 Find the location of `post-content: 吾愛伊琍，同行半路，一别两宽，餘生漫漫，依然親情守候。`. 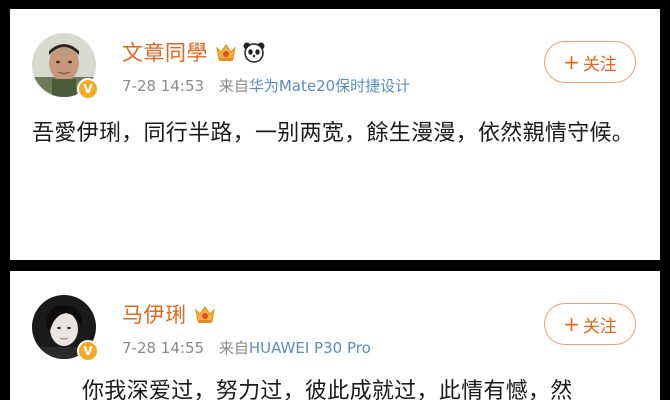

post-content: 吾愛伊琍，同行半路，一别两宽，餘生漫漫，依然親情守候。 is located at coordinates (333, 133).